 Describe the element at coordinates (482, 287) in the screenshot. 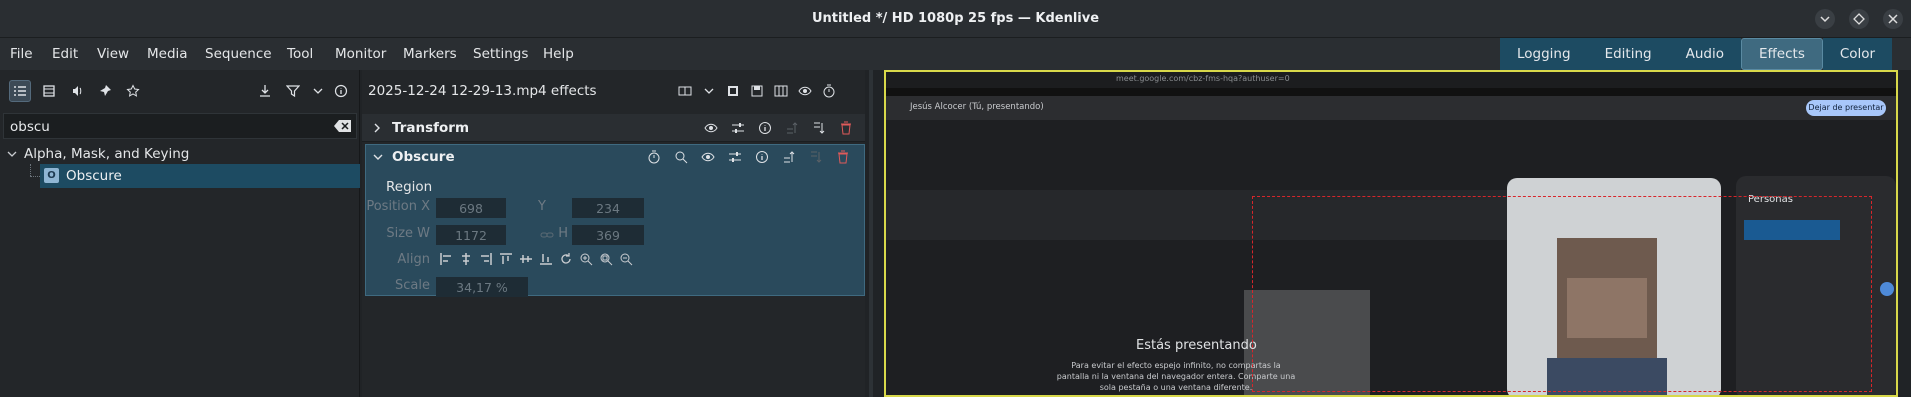

I see `scale-field: 34,17 %` at that location.